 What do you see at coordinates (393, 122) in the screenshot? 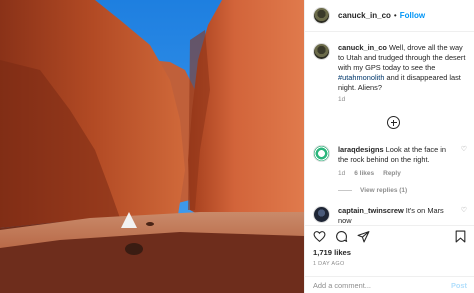
I see `add-circle-icon` at bounding box center [393, 122].